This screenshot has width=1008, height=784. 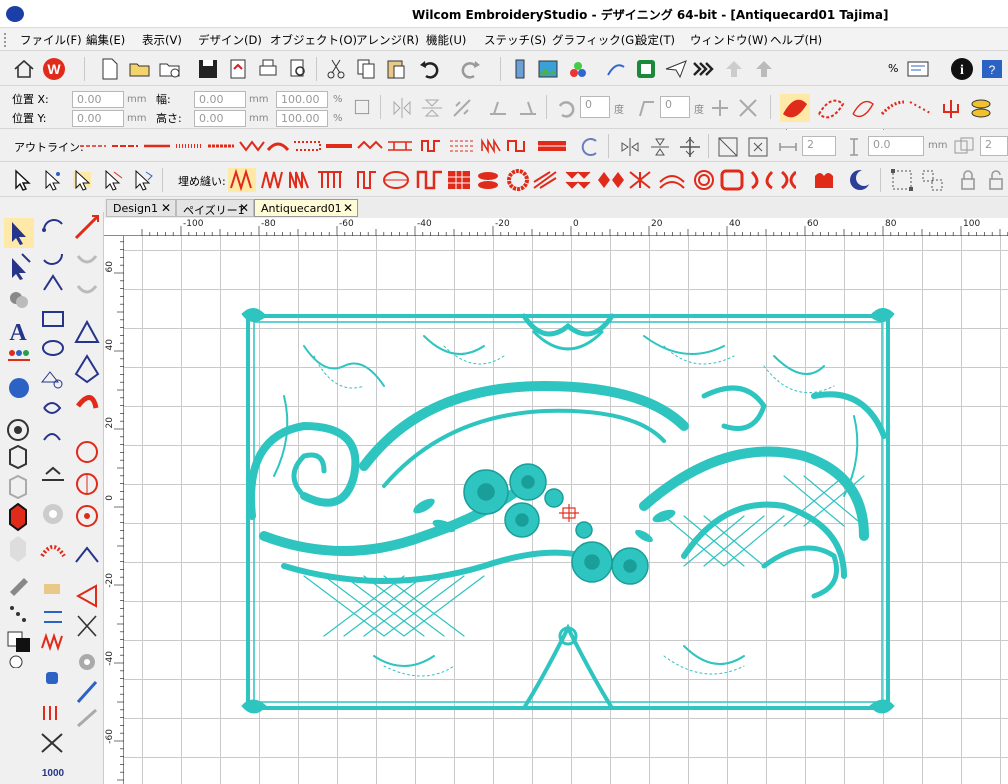 What do you see at coordinates (110, 69) in the screenshot?
I see `new-file-icon` at bounding box center [110, 69].